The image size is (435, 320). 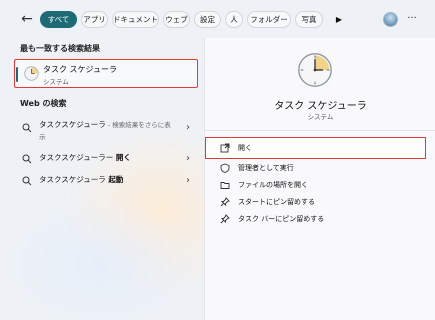 I want to click on open-external-icon, so click(x=225, y=148).